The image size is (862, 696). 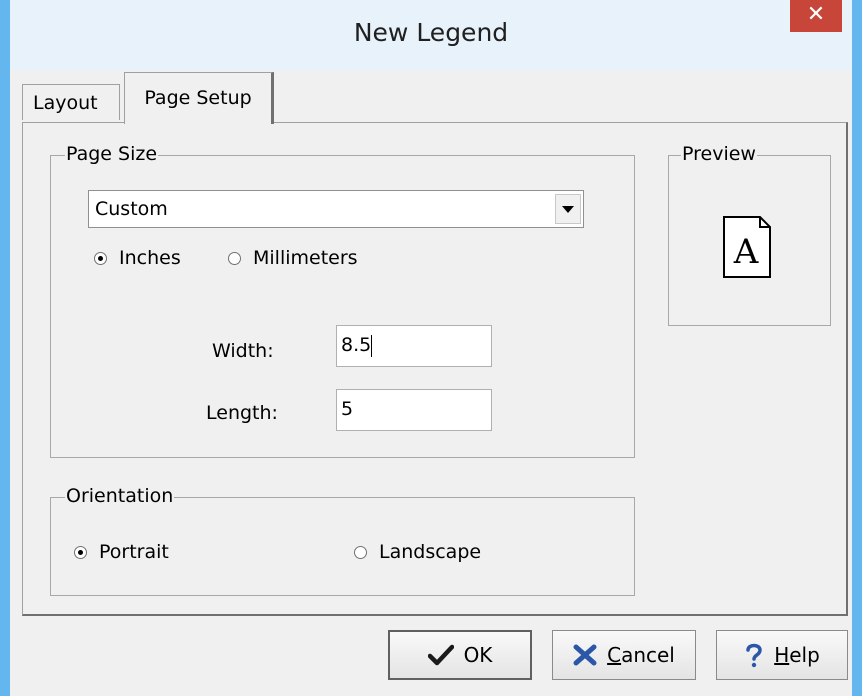 What do you see at coordinates (243, 351) in the screenshot?
I see `width-label: Width:` at bounding box center [243, 351].